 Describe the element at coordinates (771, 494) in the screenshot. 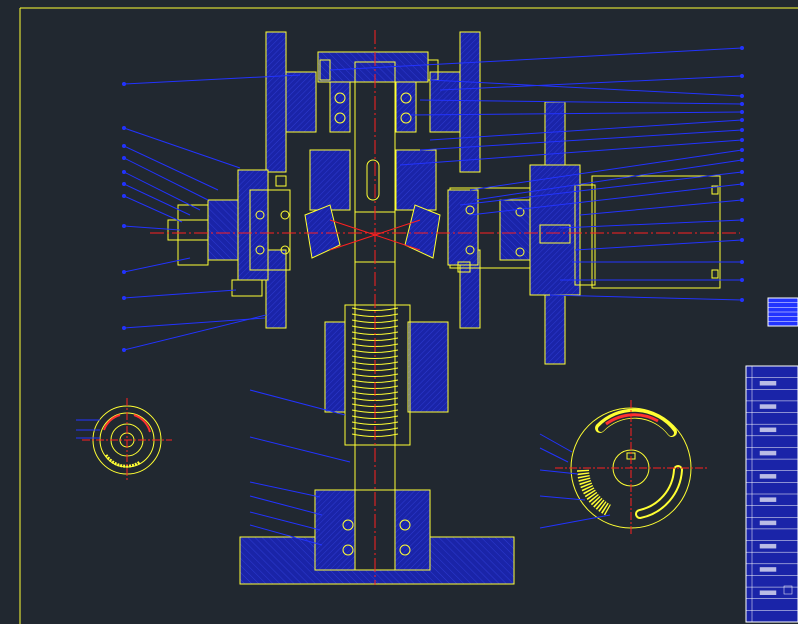

I see `title-block` at that location.